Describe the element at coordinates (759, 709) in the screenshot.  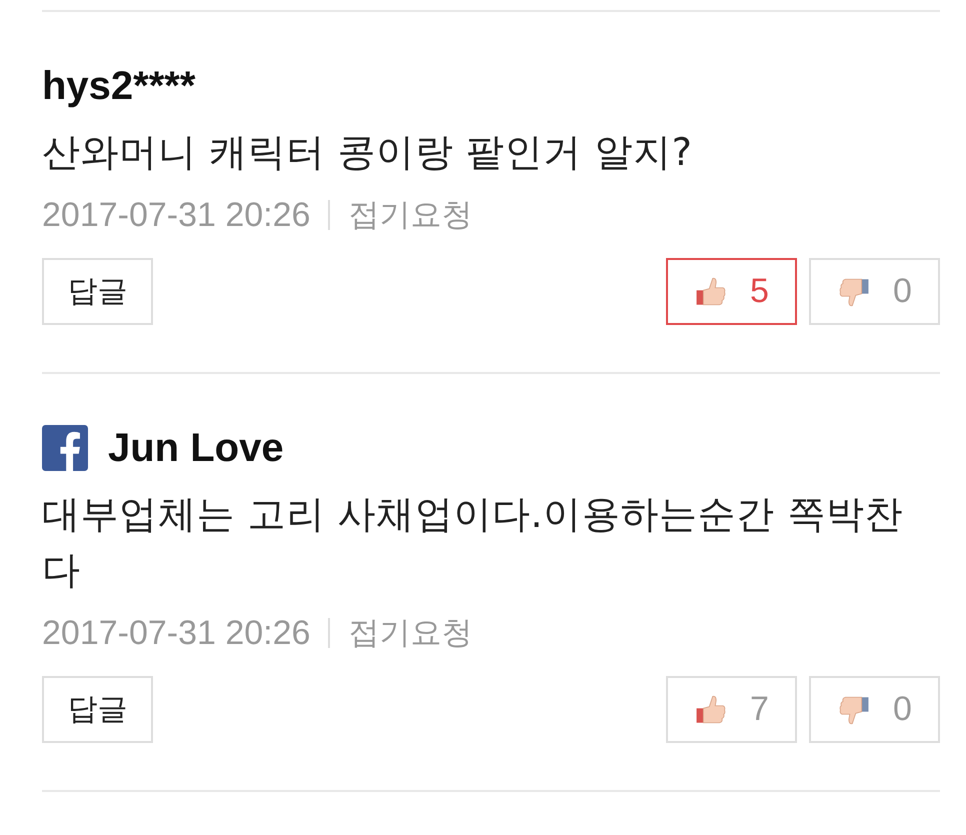
I see `vote-count: 7` at that location.